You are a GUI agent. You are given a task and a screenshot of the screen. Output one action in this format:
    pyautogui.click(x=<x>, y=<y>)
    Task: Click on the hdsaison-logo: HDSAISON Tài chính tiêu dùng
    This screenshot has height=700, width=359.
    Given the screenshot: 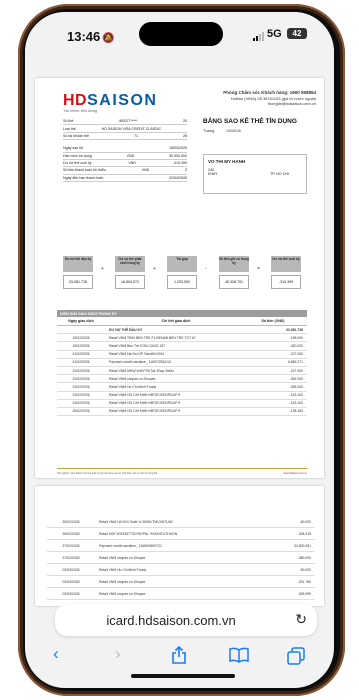 What is the action you would take?
    pyautogui.click(x=110, y=102)
    